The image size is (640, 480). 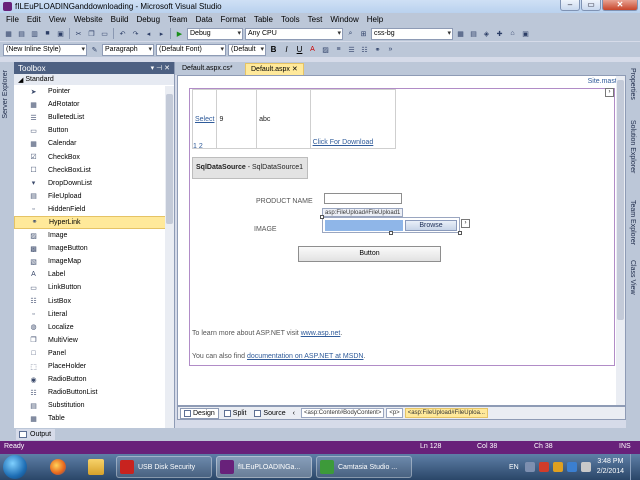 I want to click on maximize-button: ▭, so click(x=591, y=5).